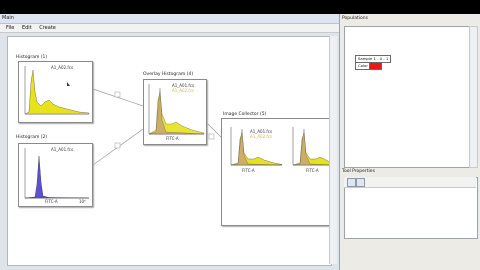 The width and height of the screenshot is (480, 270). I want to click on populations-list: Sample 1 - 0 - 1 Color, so click(407, 97).